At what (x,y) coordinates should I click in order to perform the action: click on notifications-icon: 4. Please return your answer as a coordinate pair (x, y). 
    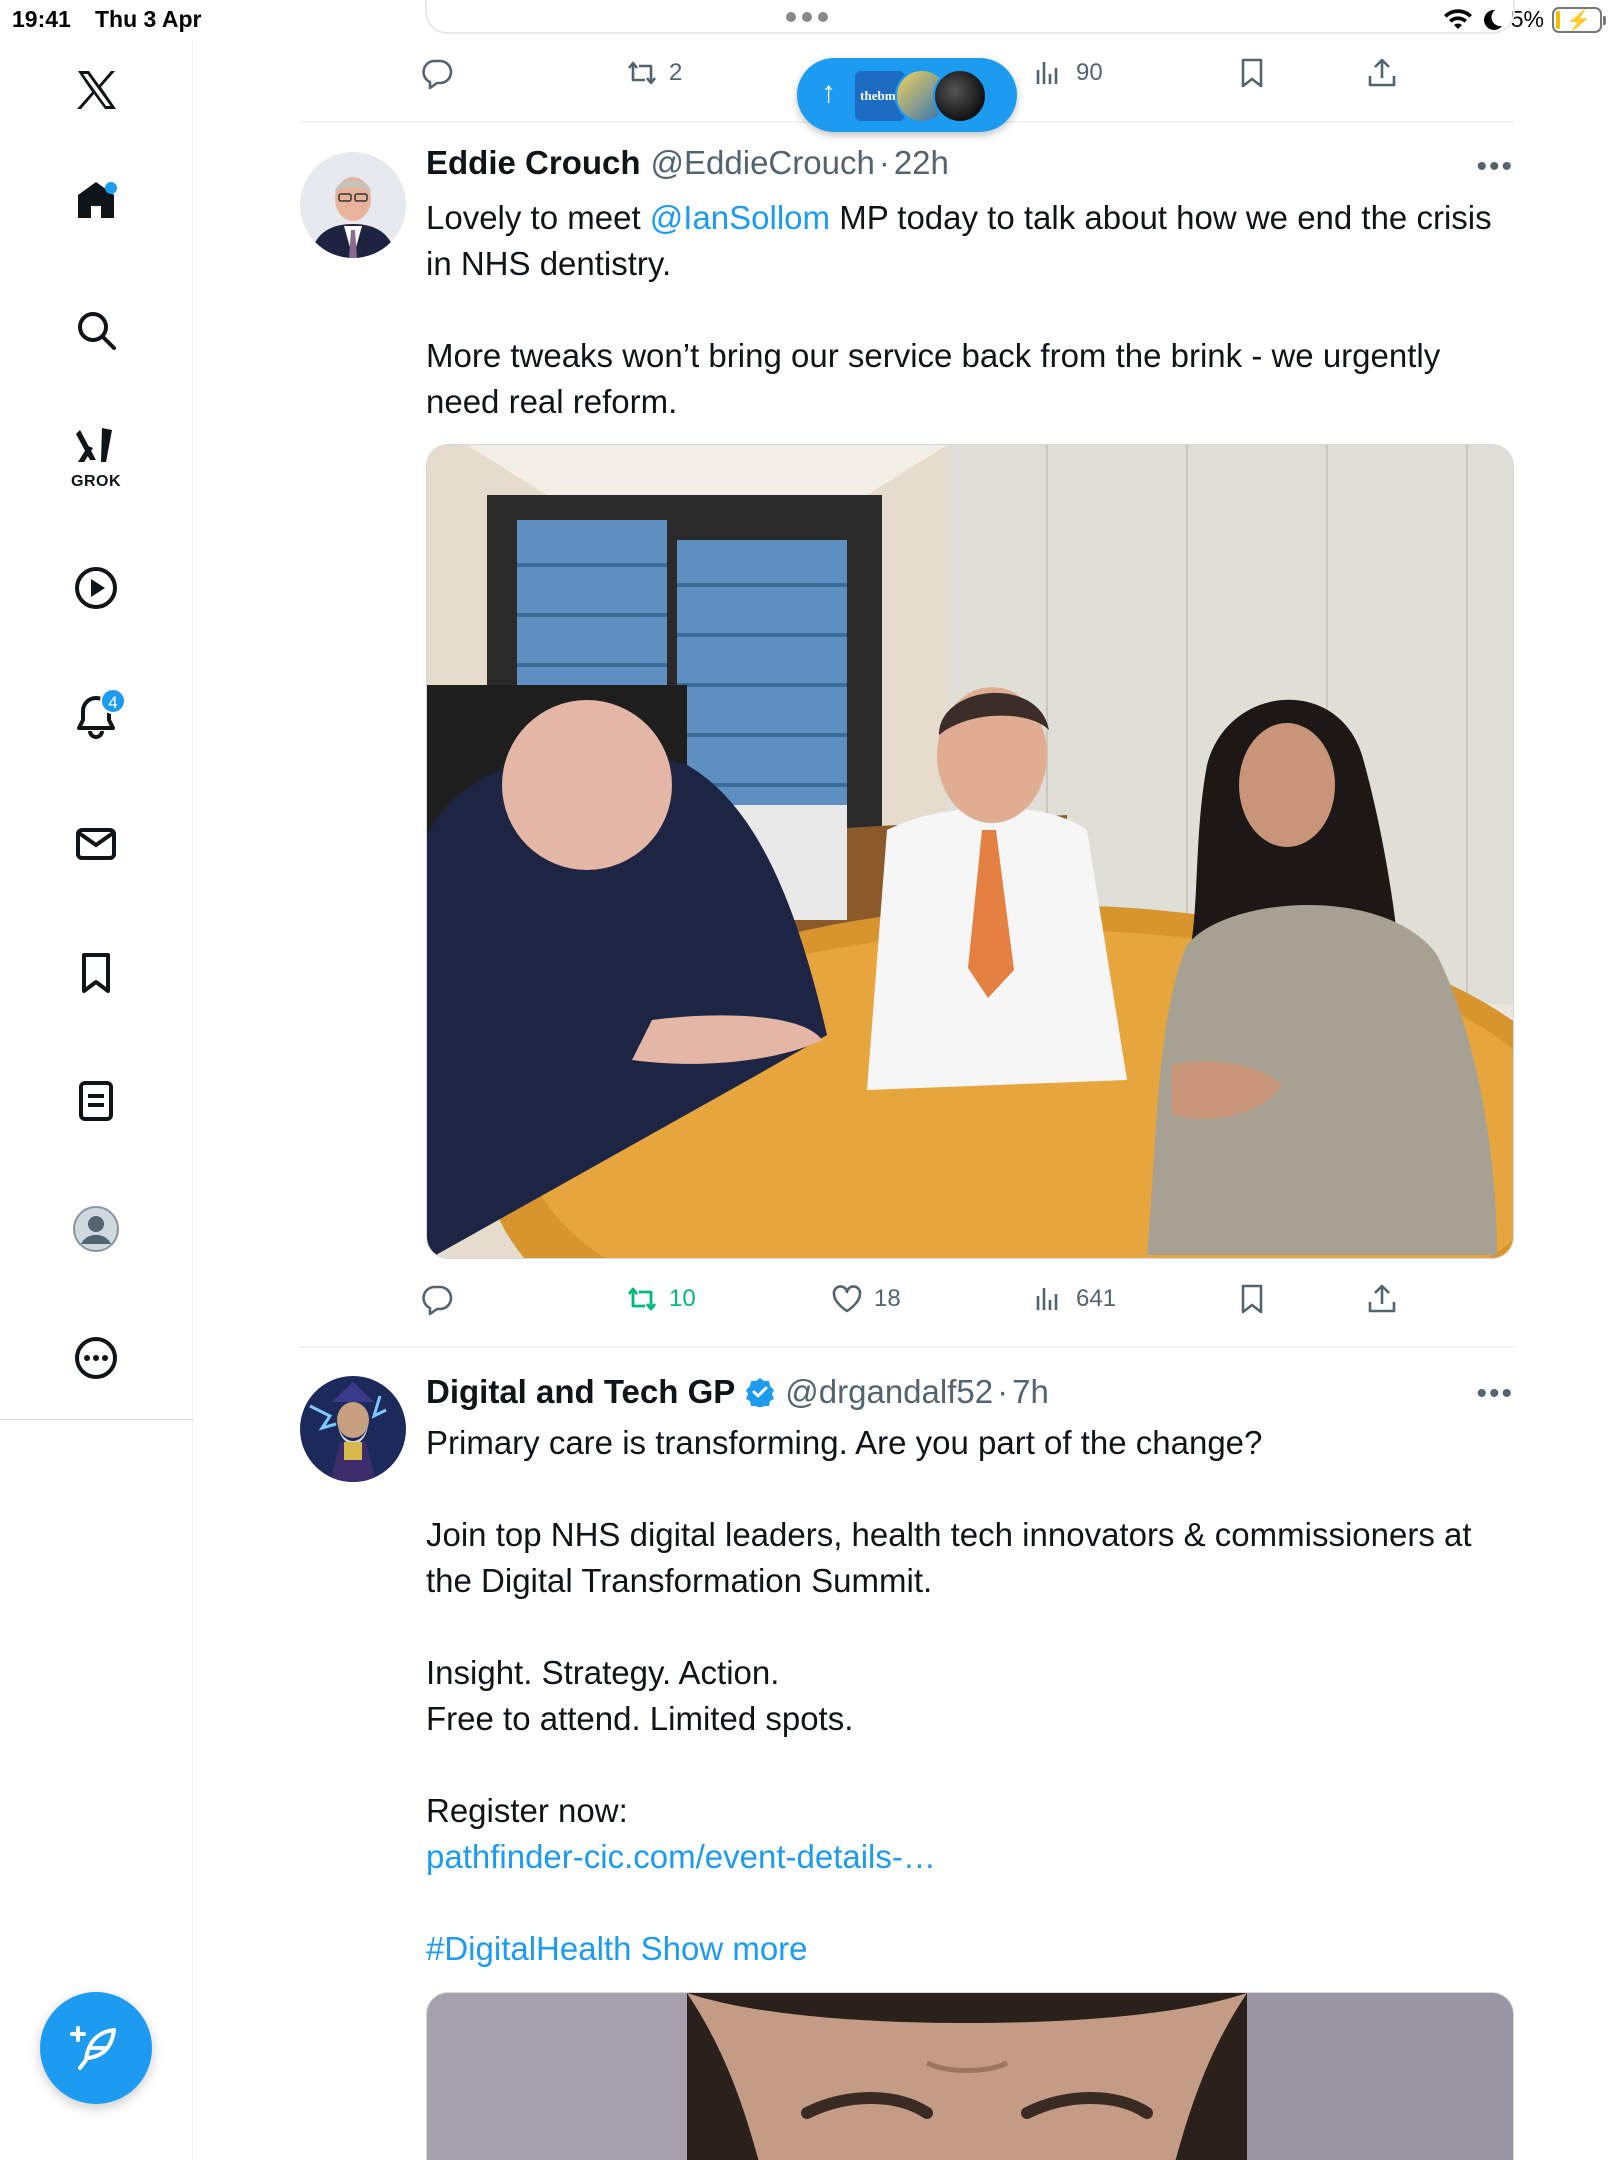
    Looking at the image, I should click on (96, 716).